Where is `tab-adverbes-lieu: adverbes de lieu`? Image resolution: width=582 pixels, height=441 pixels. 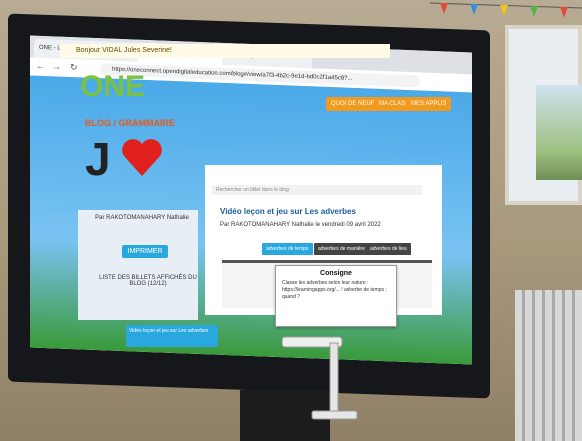
tab-adverbes-lieu: adverbes de lieu is located at coordinates (388, 249).